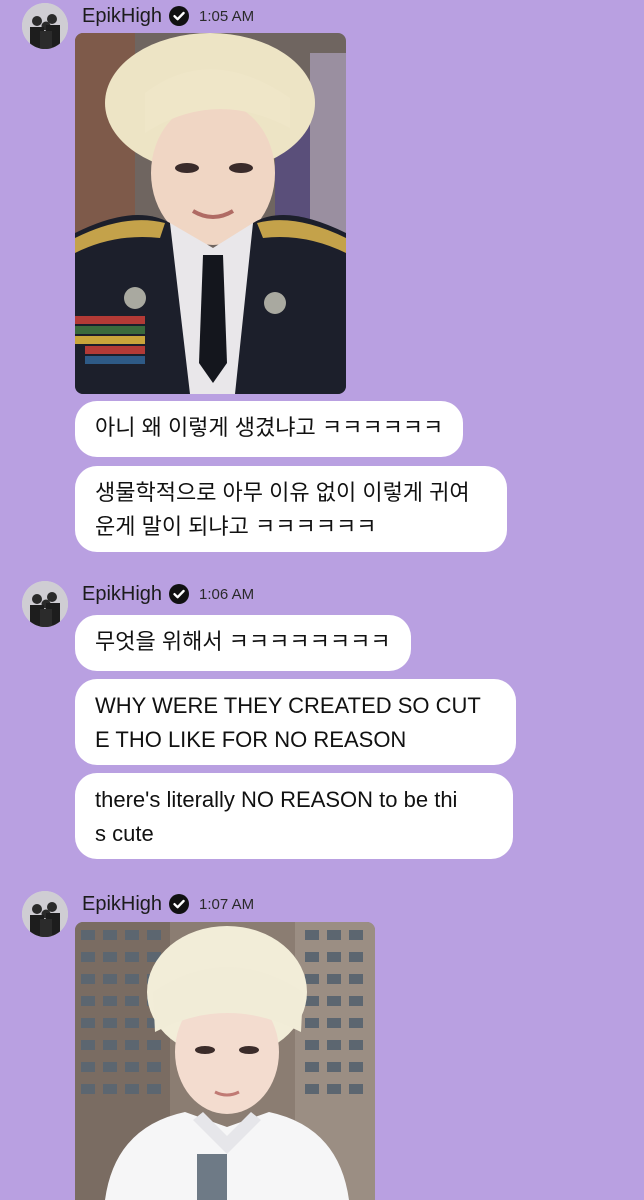 Image resolution: width=644 pixels, height=1200 pixels. I want to click on message-bubble: 무엇을 위해서 ㅋㅋㅋㅋㅋㅋㅋㅋ, so click(243, 643).